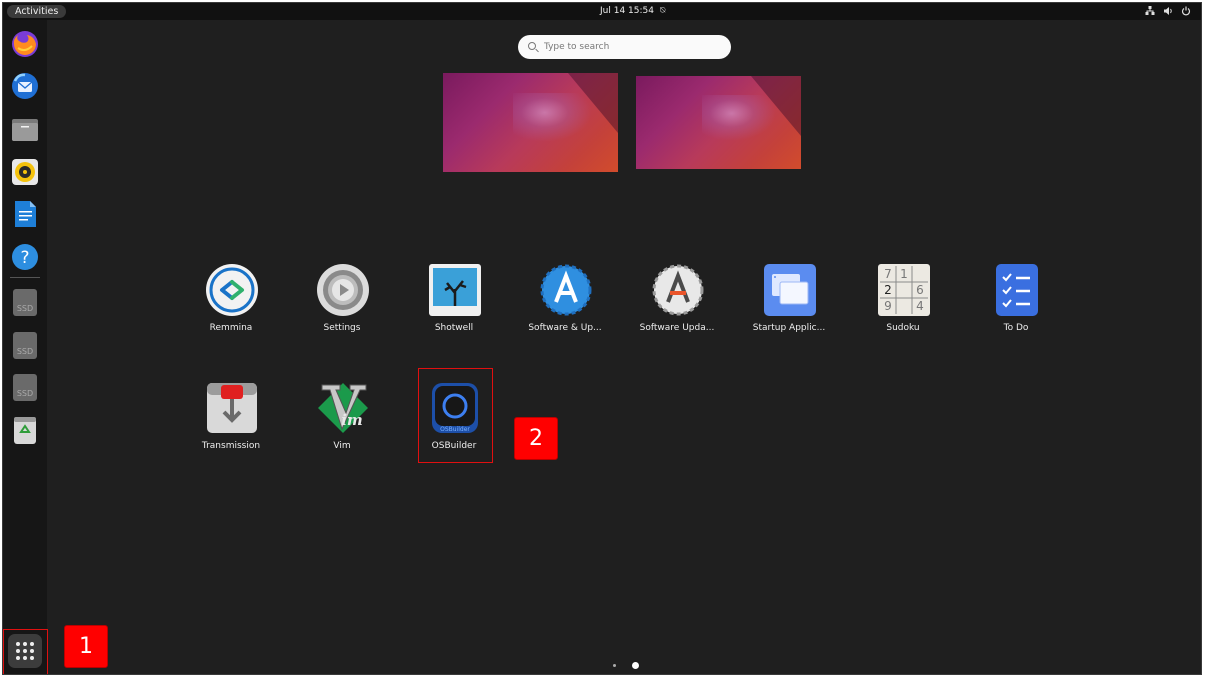 The width and height of the screenshot is (1205, 677). Describe the element at coordinates (1017, 290) in the screenshot. I see `todo-checklist-icon` at that location.